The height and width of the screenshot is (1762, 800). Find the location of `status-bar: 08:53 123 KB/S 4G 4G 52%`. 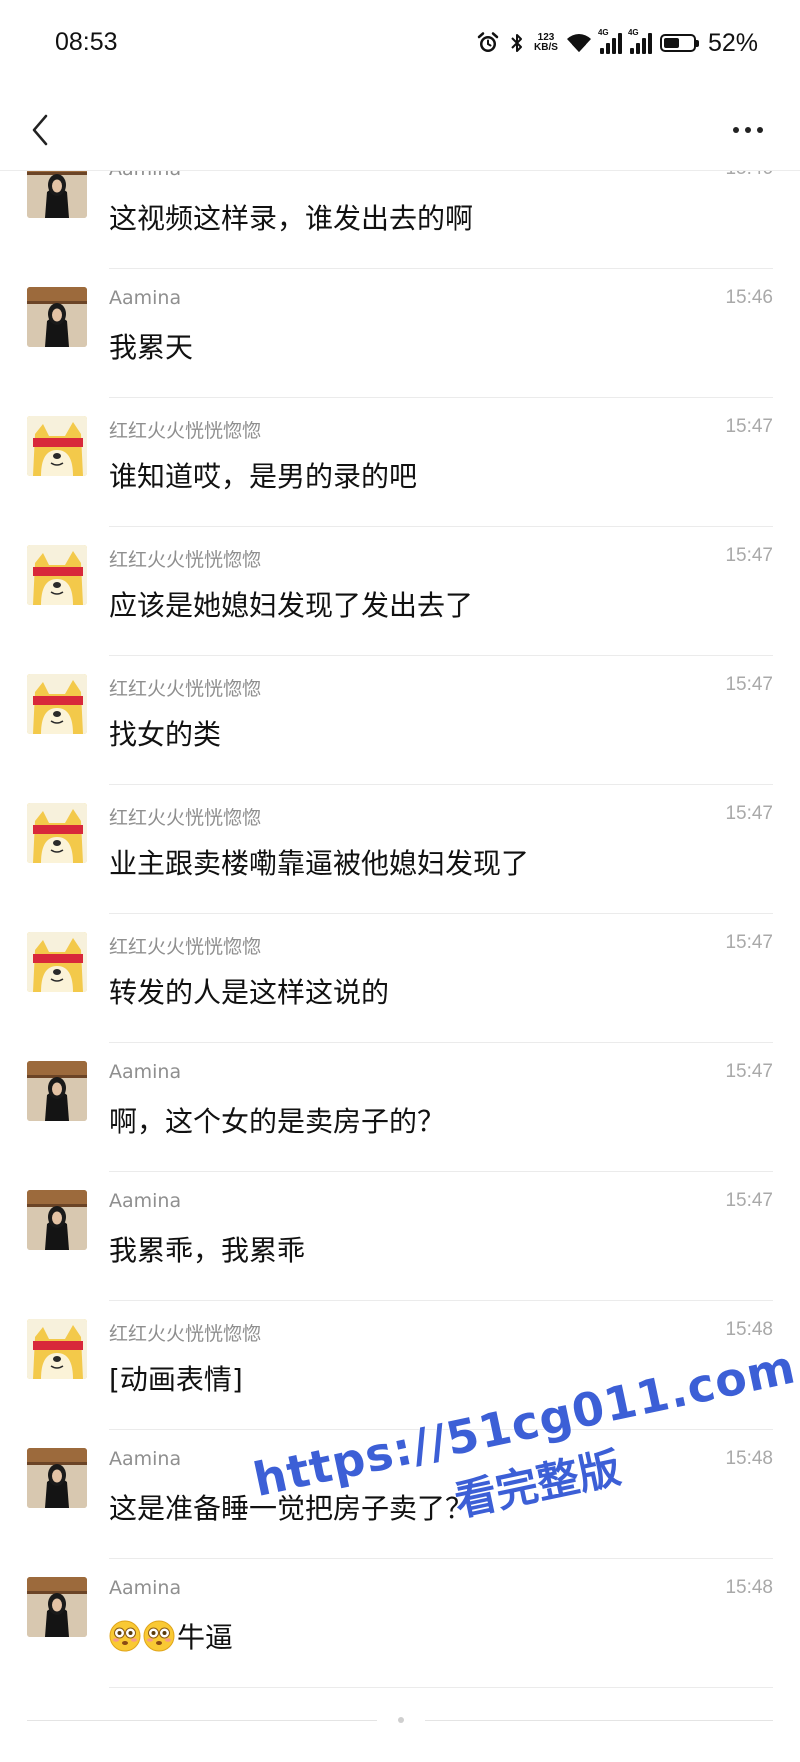

status-bar: 08:53 123 KB/S 4G 4G 52% is located at coordinates (400, 45).